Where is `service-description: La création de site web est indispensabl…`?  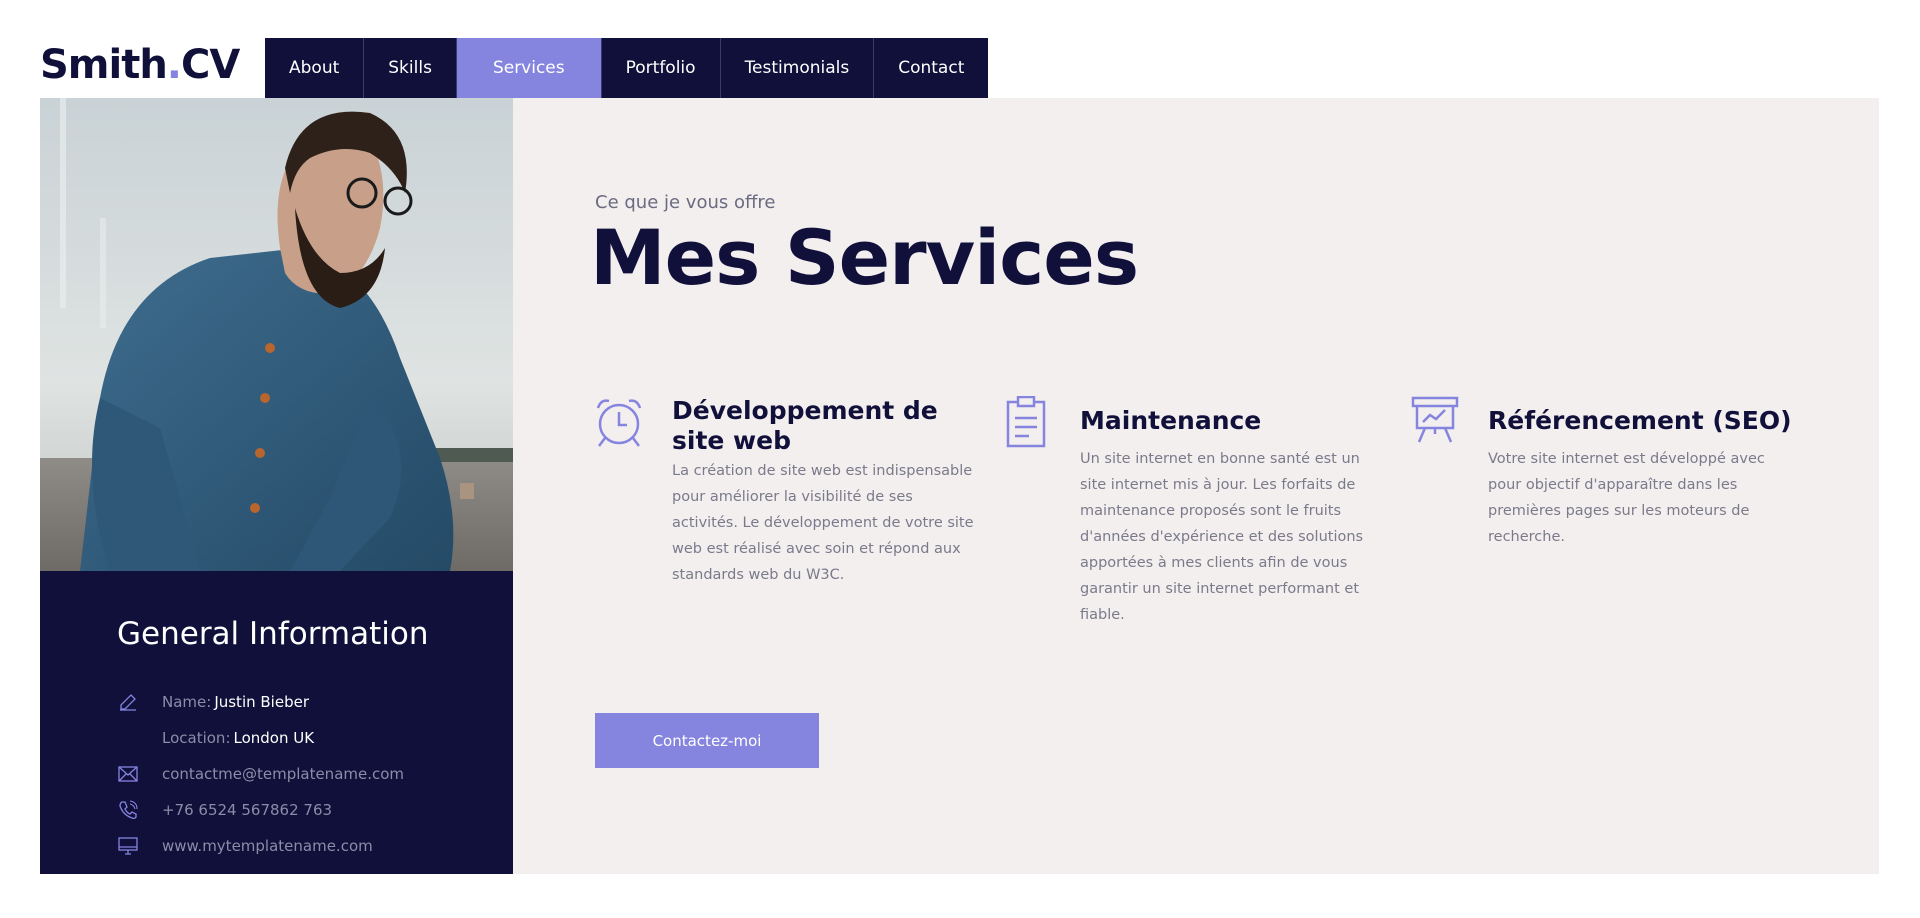 service-description: La création de site web est indispensabl… is located at coordinates (823, 523).